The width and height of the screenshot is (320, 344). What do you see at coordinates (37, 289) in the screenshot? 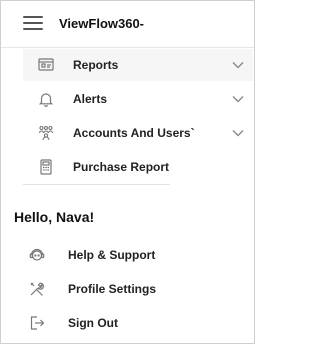
I see `tools-icon` at bounding box center [37, 289].